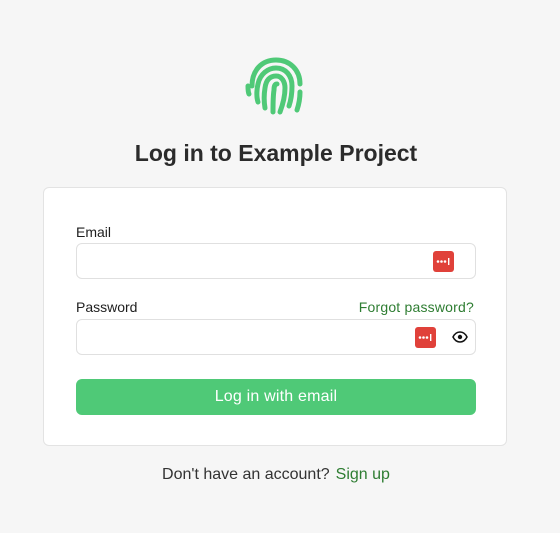 The width and height of the screenshot is (560, 533). I want to click on signup-link: Sign up, so click(363, 474).